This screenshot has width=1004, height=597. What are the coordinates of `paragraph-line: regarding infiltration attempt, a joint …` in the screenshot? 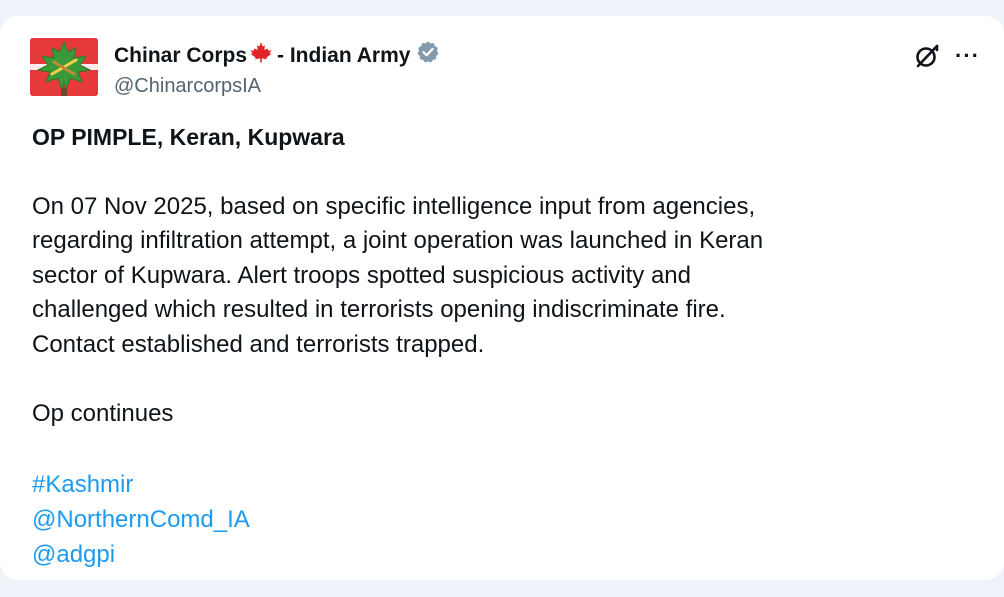 It's located at (398, 240).